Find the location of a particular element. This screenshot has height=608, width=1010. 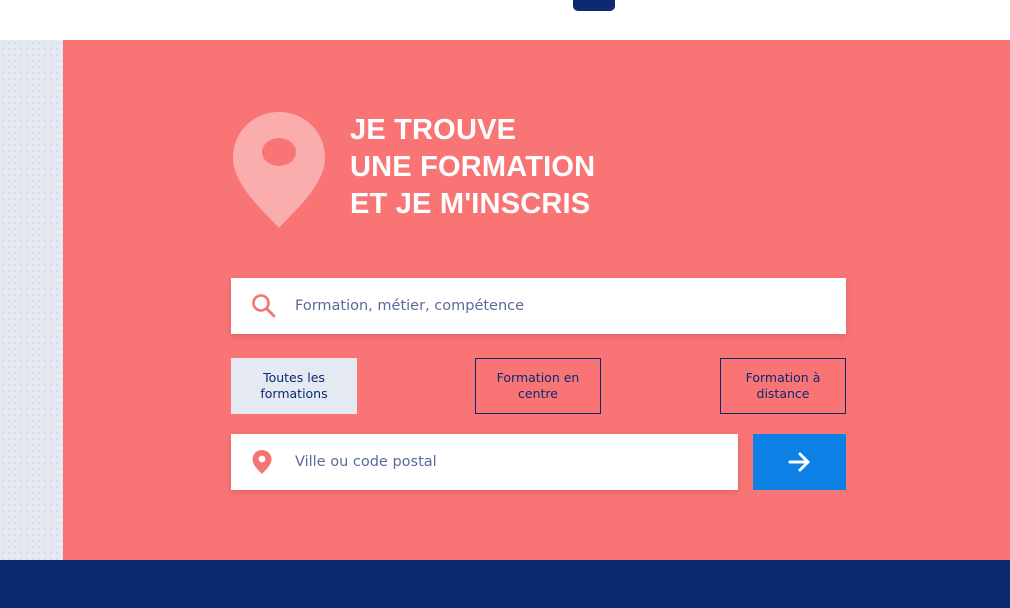

location-pin-illustration-icon is located at coordinates (279, 170).